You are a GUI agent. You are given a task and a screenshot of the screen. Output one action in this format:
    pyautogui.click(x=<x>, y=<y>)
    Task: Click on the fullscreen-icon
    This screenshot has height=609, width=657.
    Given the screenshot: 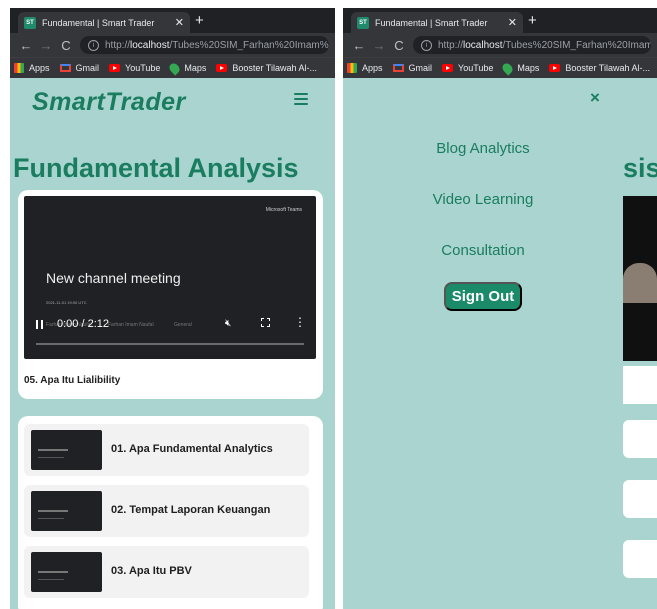 What is the action you would take?
    pyautogui.click(x=265, y=322)
    